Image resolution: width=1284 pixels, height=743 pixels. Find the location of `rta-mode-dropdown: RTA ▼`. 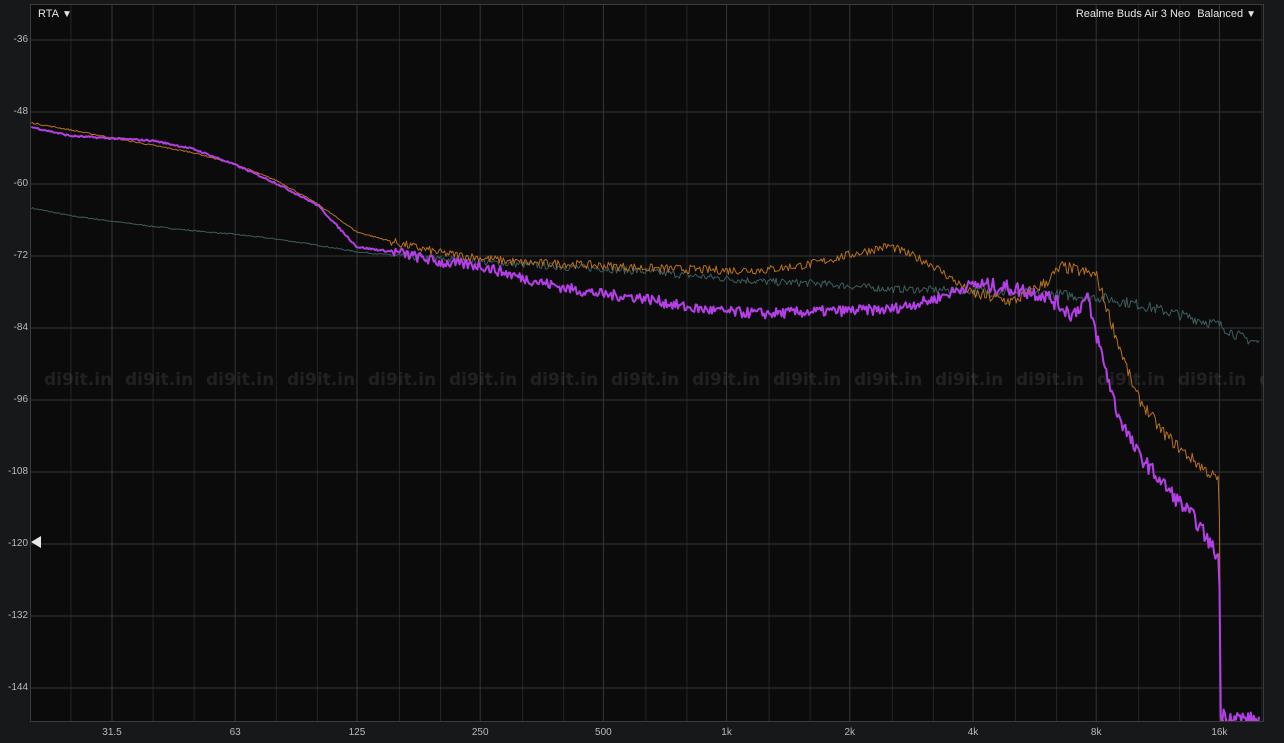

rta-mode-dropdown: RTA ▼ is located at coordinates (55, 14).